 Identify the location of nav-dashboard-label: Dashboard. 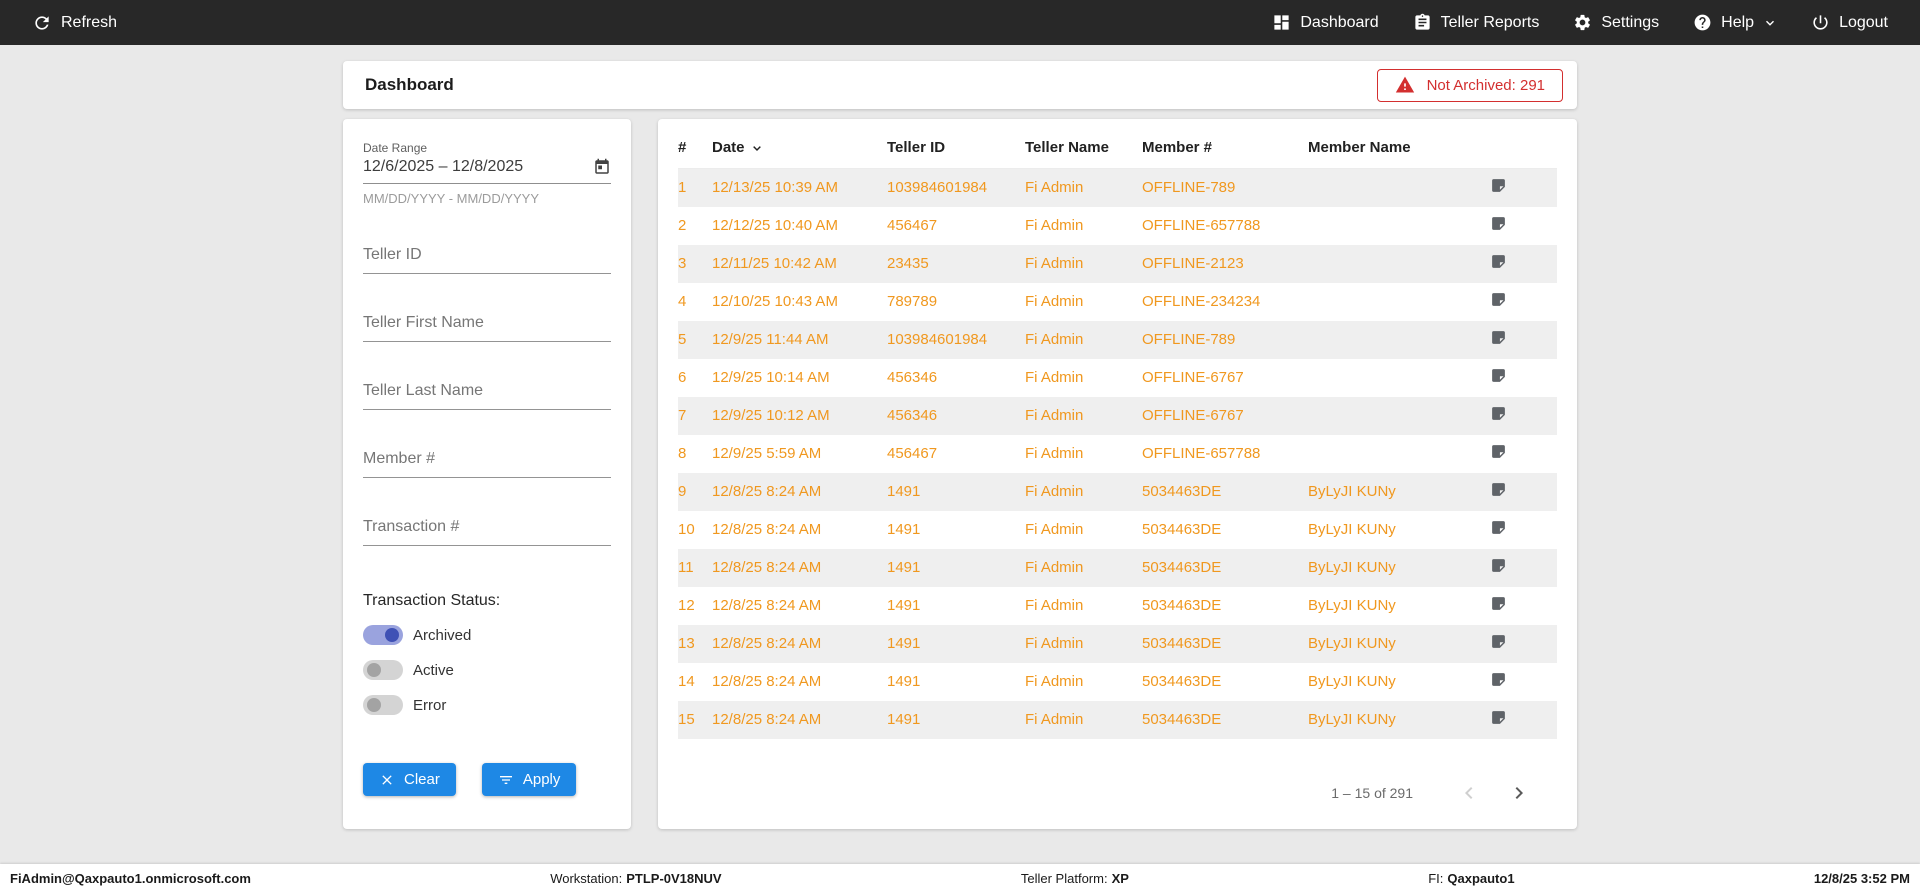
(1339, 22).